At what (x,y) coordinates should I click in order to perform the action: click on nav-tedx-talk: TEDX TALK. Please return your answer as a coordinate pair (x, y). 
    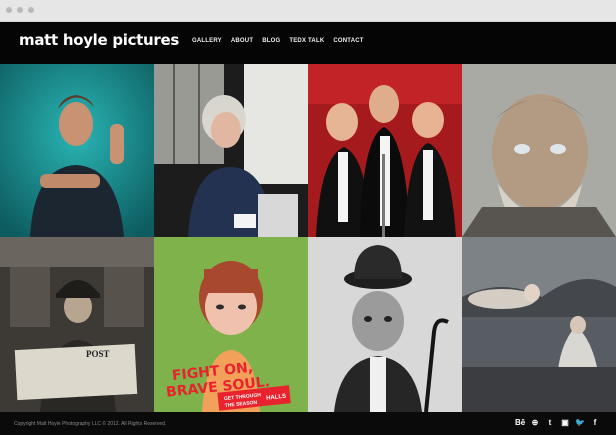
    Looking at the image, I should click on (306, 41).